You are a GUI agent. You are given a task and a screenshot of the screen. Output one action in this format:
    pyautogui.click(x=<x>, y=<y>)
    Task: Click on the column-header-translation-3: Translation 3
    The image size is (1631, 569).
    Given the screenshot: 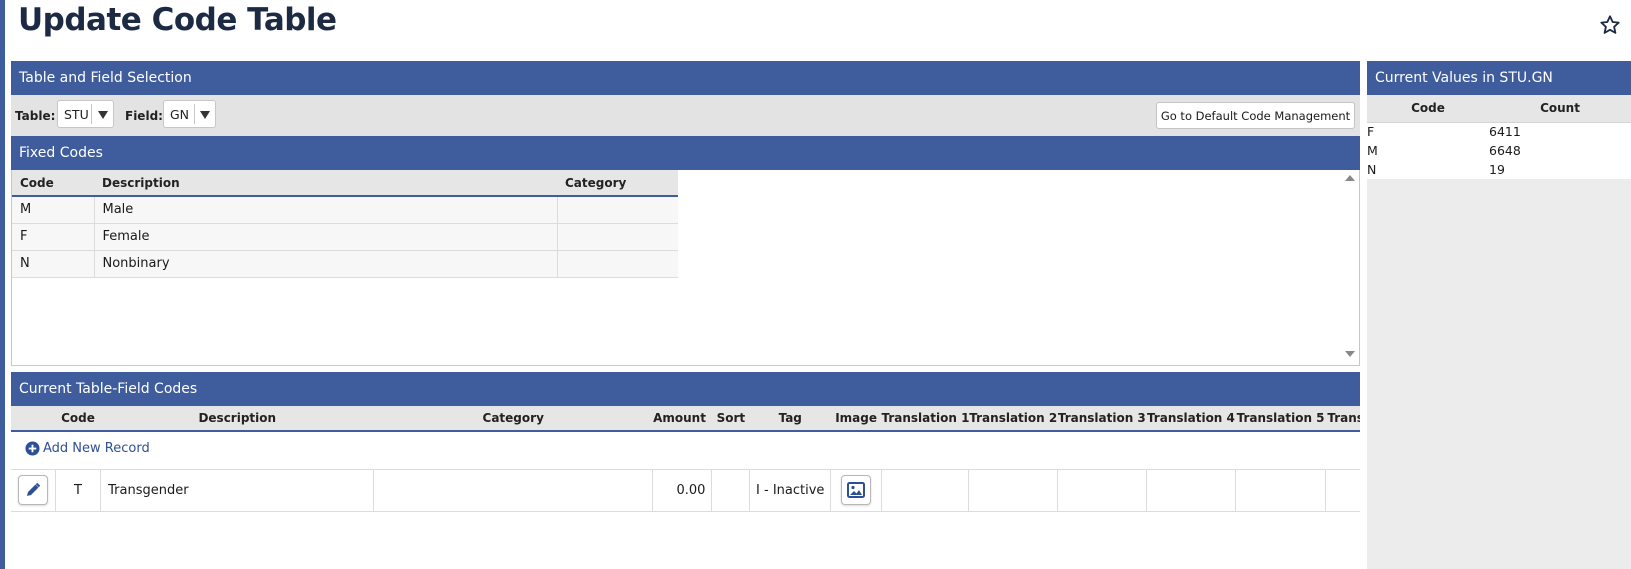 What is the action you would take?
    pyautogui.click(x=1102, y=419)
    